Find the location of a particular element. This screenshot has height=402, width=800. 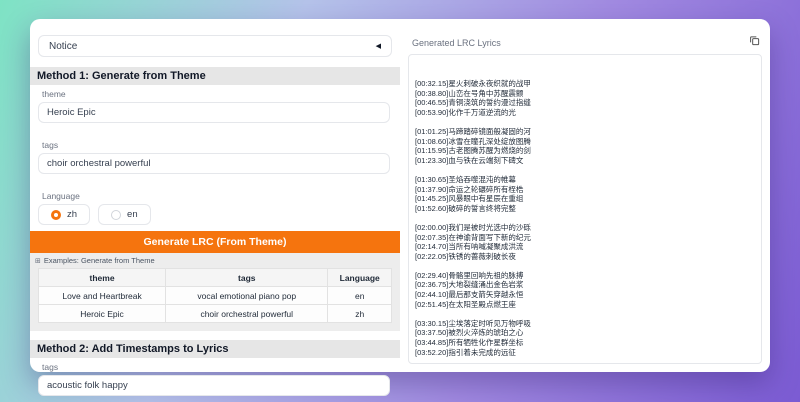

language-option-en-label: en is located at coordinates (132, 214).